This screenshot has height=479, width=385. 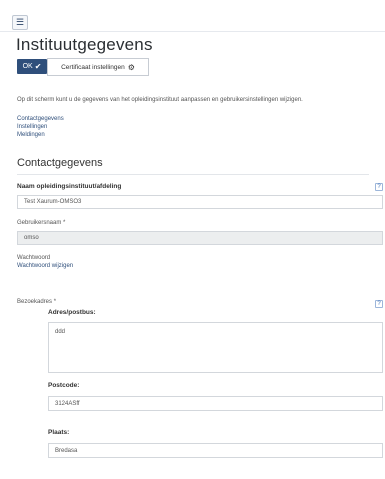 What do you see at coordinates (379, 304) in the screenshot?
I see `help-icon-bezoekadres: ?` at bounding box center [379, 304].